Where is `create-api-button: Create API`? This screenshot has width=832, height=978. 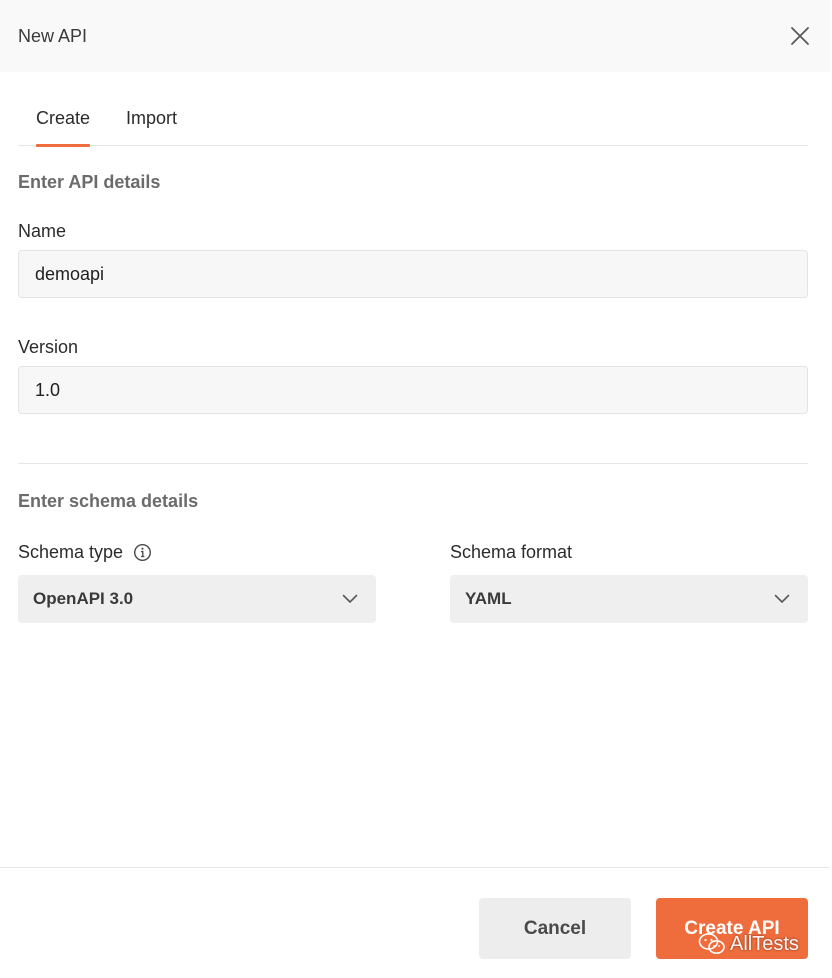 create-api-button: Create API is located at coordinates (732, 928).